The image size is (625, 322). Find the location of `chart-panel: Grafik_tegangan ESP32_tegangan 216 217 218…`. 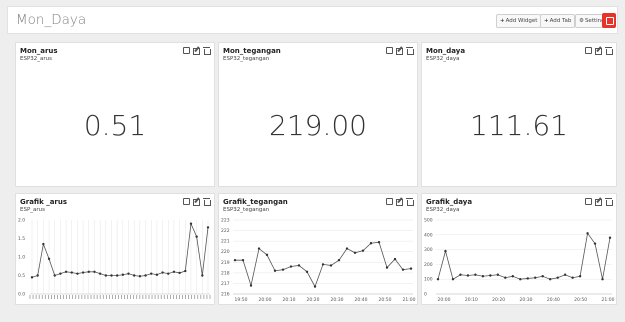

chart-panel: Grafik_tegangan ESP32_tegangan 216 217 218… is located at coordinates (318, 249).